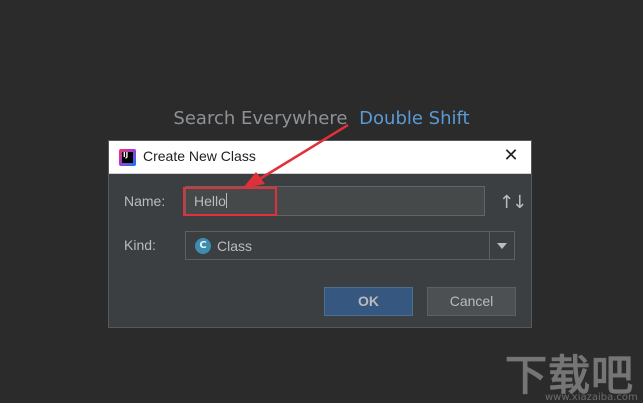  I want to click on dialog-titlebar: IJ Create New Class ✕, so click(320, 157).